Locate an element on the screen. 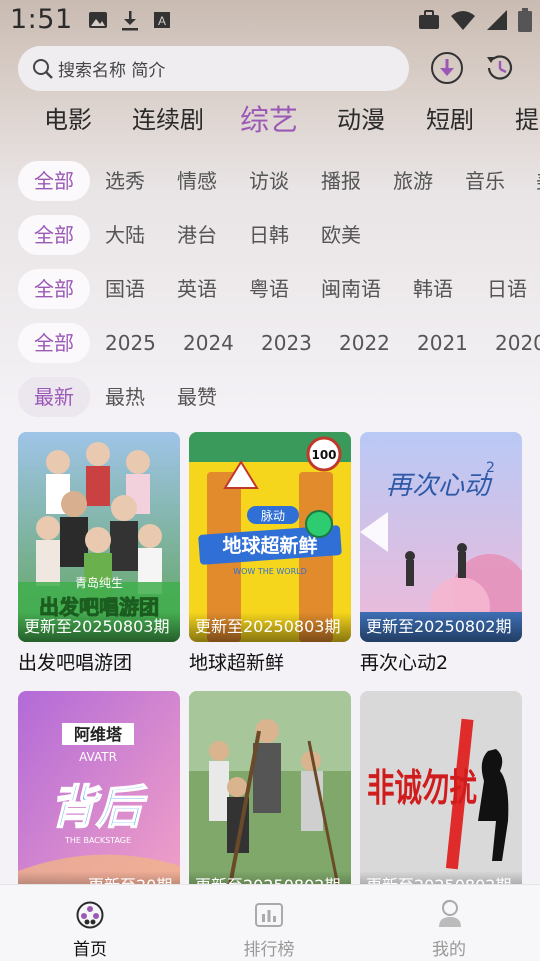 This screenshot has width=540, height=961. filter-row-sort: 最新 最热 最赞 is located at coordinates (270, 397).